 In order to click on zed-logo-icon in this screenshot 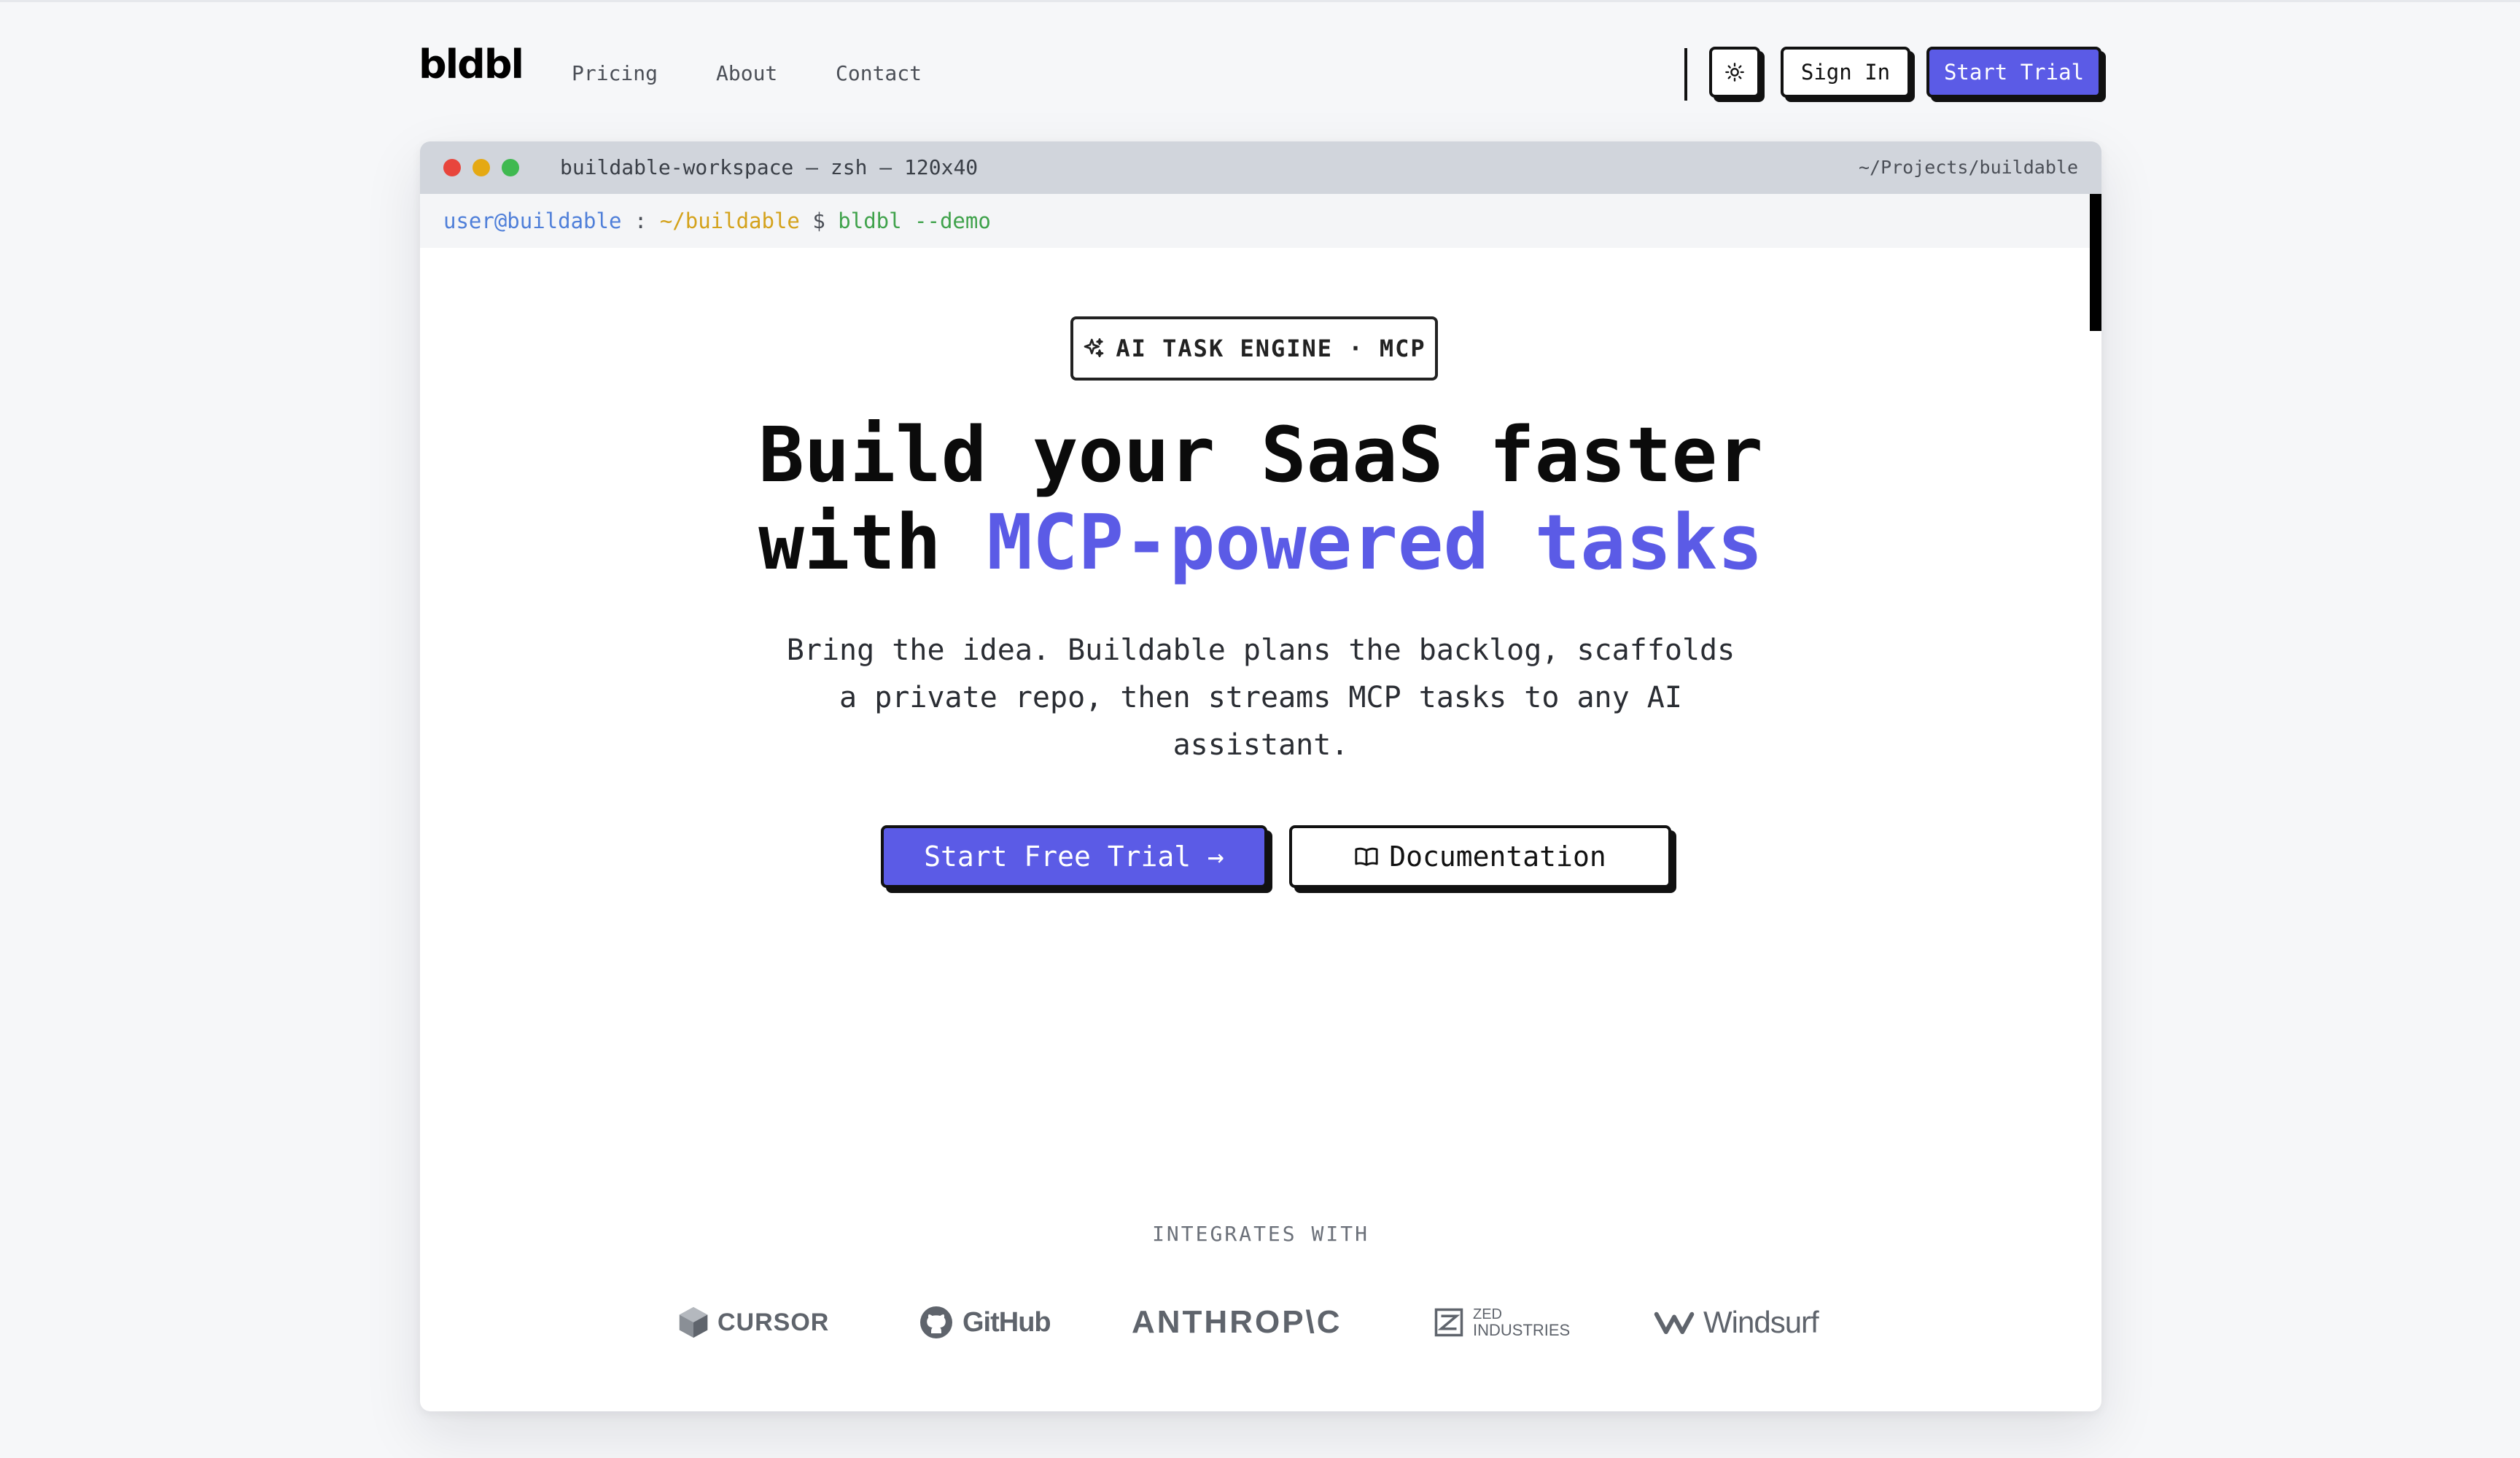, I will do `click(1448, 1322)`.